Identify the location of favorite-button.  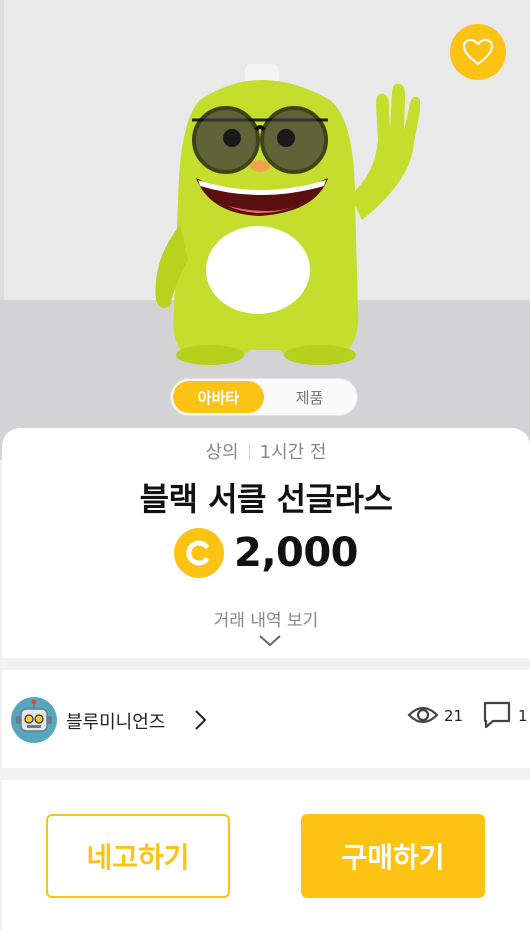
(478, 52).